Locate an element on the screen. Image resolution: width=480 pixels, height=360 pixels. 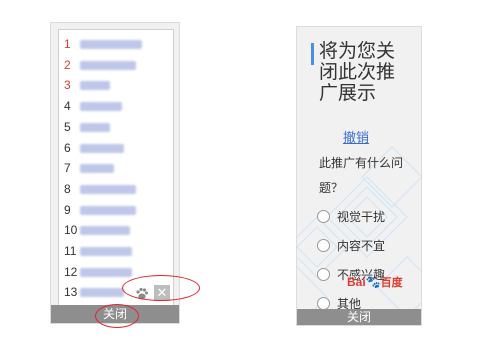
list-item: 10 is located at coordinates (97, 230).